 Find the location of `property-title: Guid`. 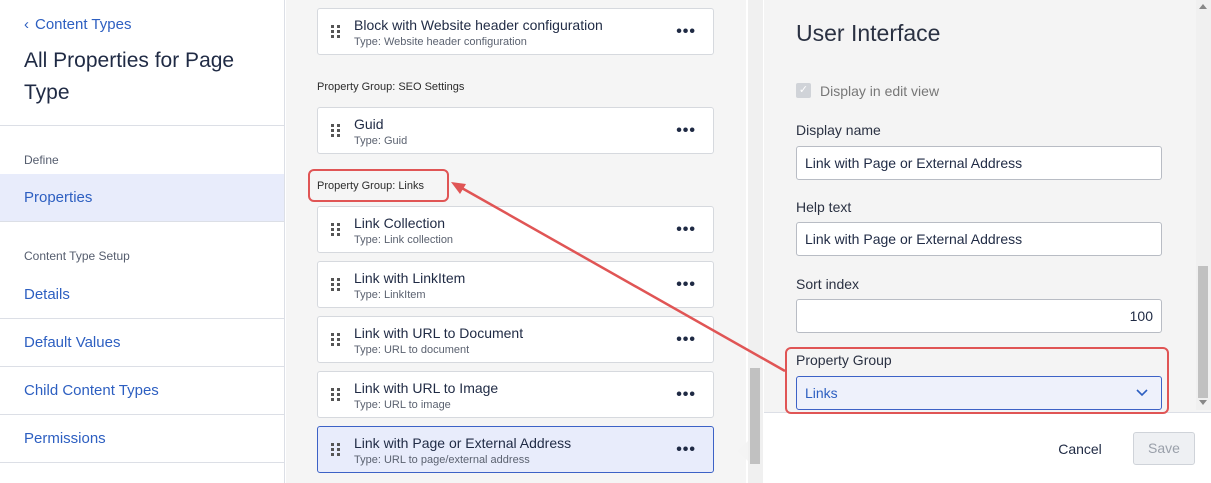

property-title: Guid is located at coordinates (369, 124).